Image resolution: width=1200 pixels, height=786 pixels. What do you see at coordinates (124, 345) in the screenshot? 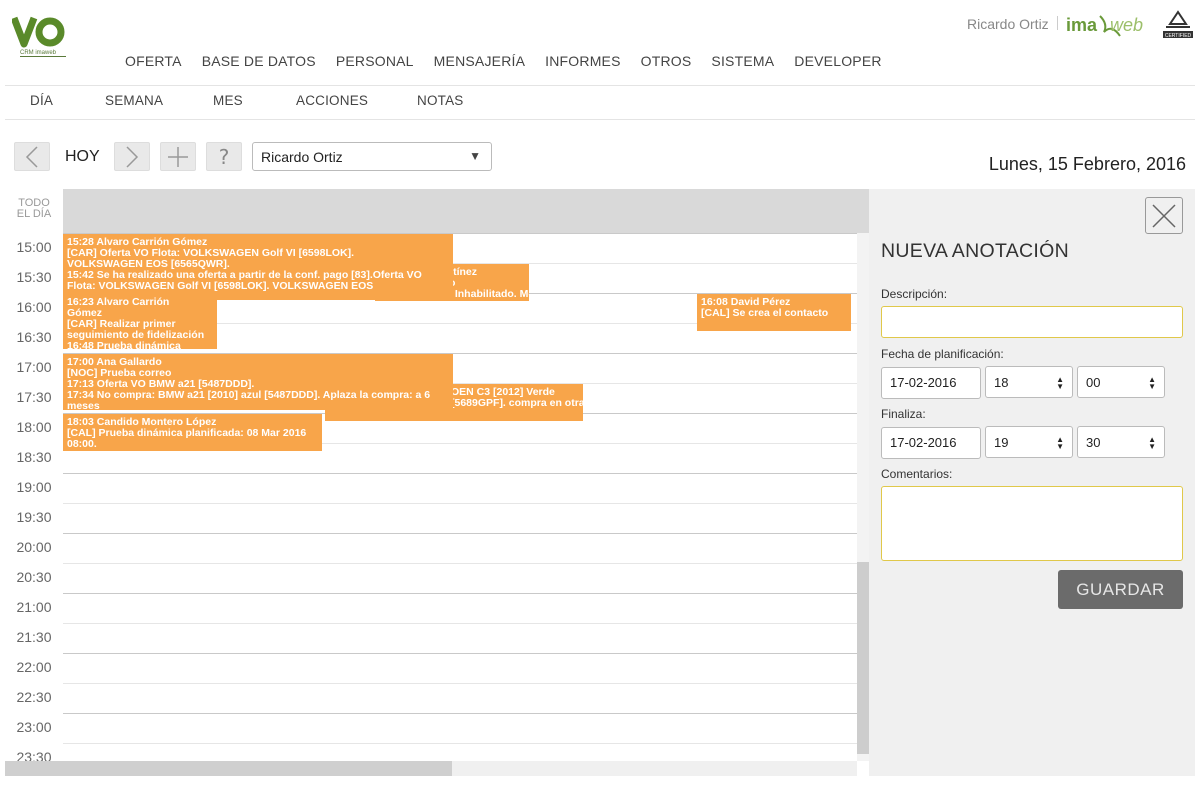
I see `event-text-line: 16:48 Prueba dinámica` at bounding box center [124, 345].